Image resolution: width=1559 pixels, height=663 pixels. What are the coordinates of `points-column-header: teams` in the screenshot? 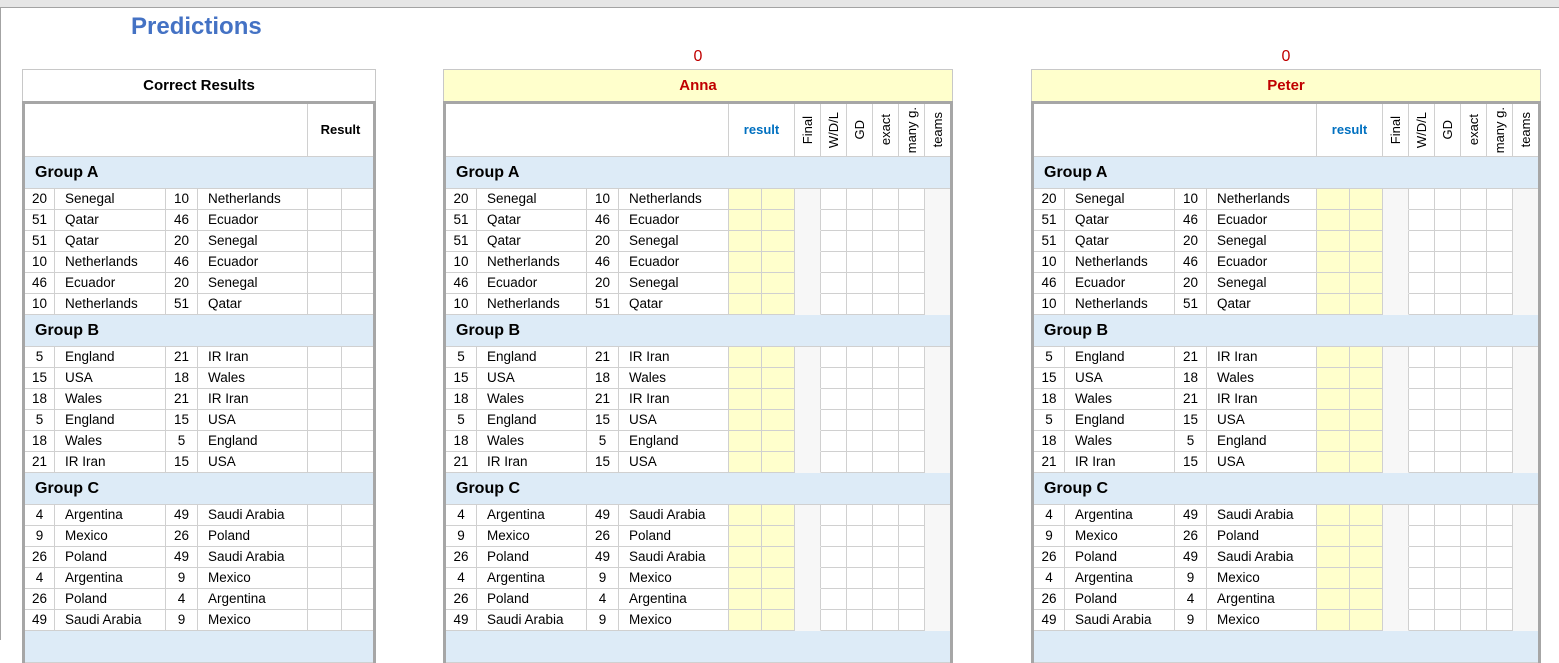 It's located at (937, 130).